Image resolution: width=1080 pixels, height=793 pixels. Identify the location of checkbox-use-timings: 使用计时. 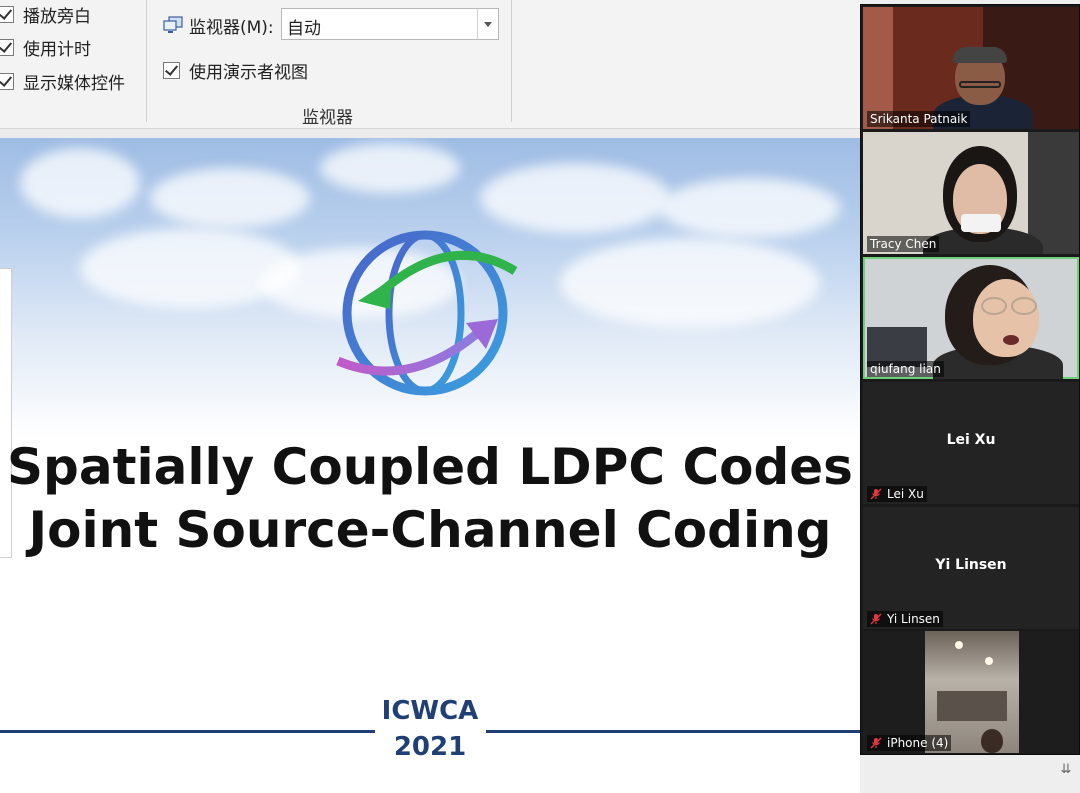
(45, 47).